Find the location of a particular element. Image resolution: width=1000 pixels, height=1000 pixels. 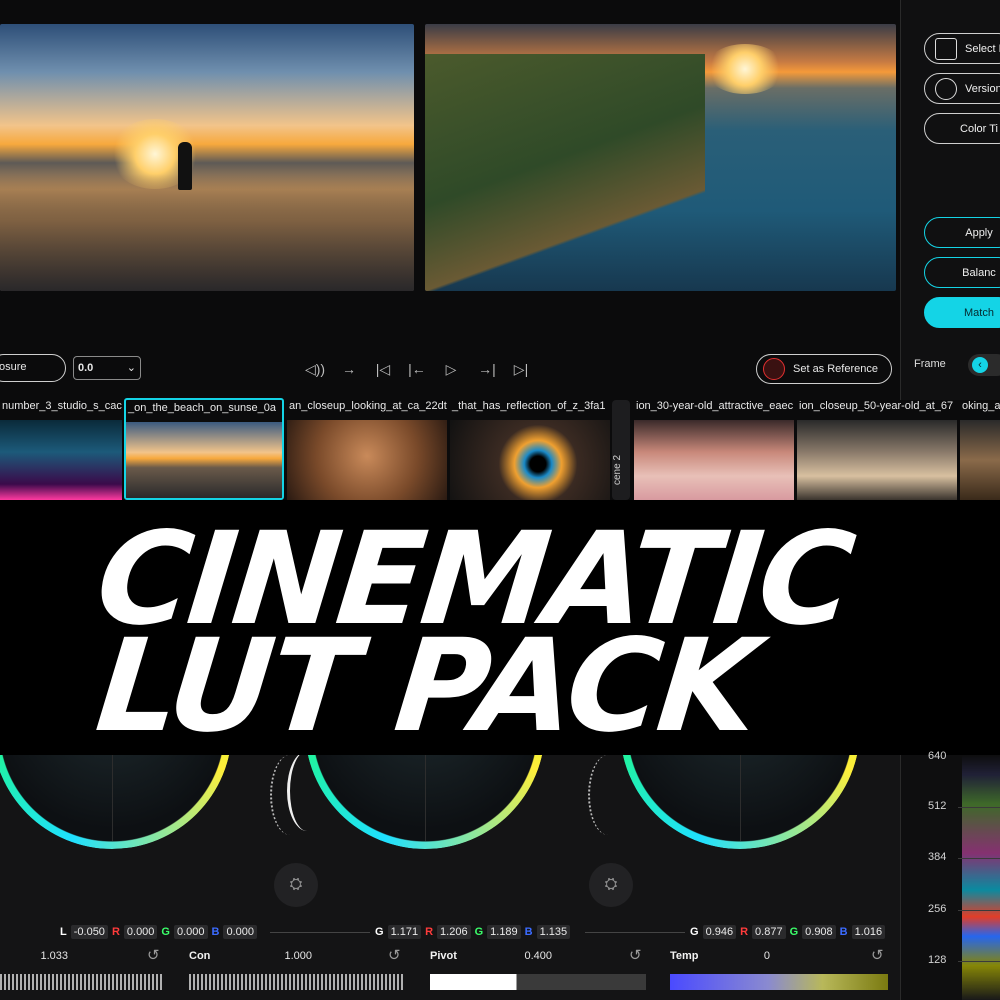

contrast-reset-icon: ↺ is located at coordinates (394, 955).